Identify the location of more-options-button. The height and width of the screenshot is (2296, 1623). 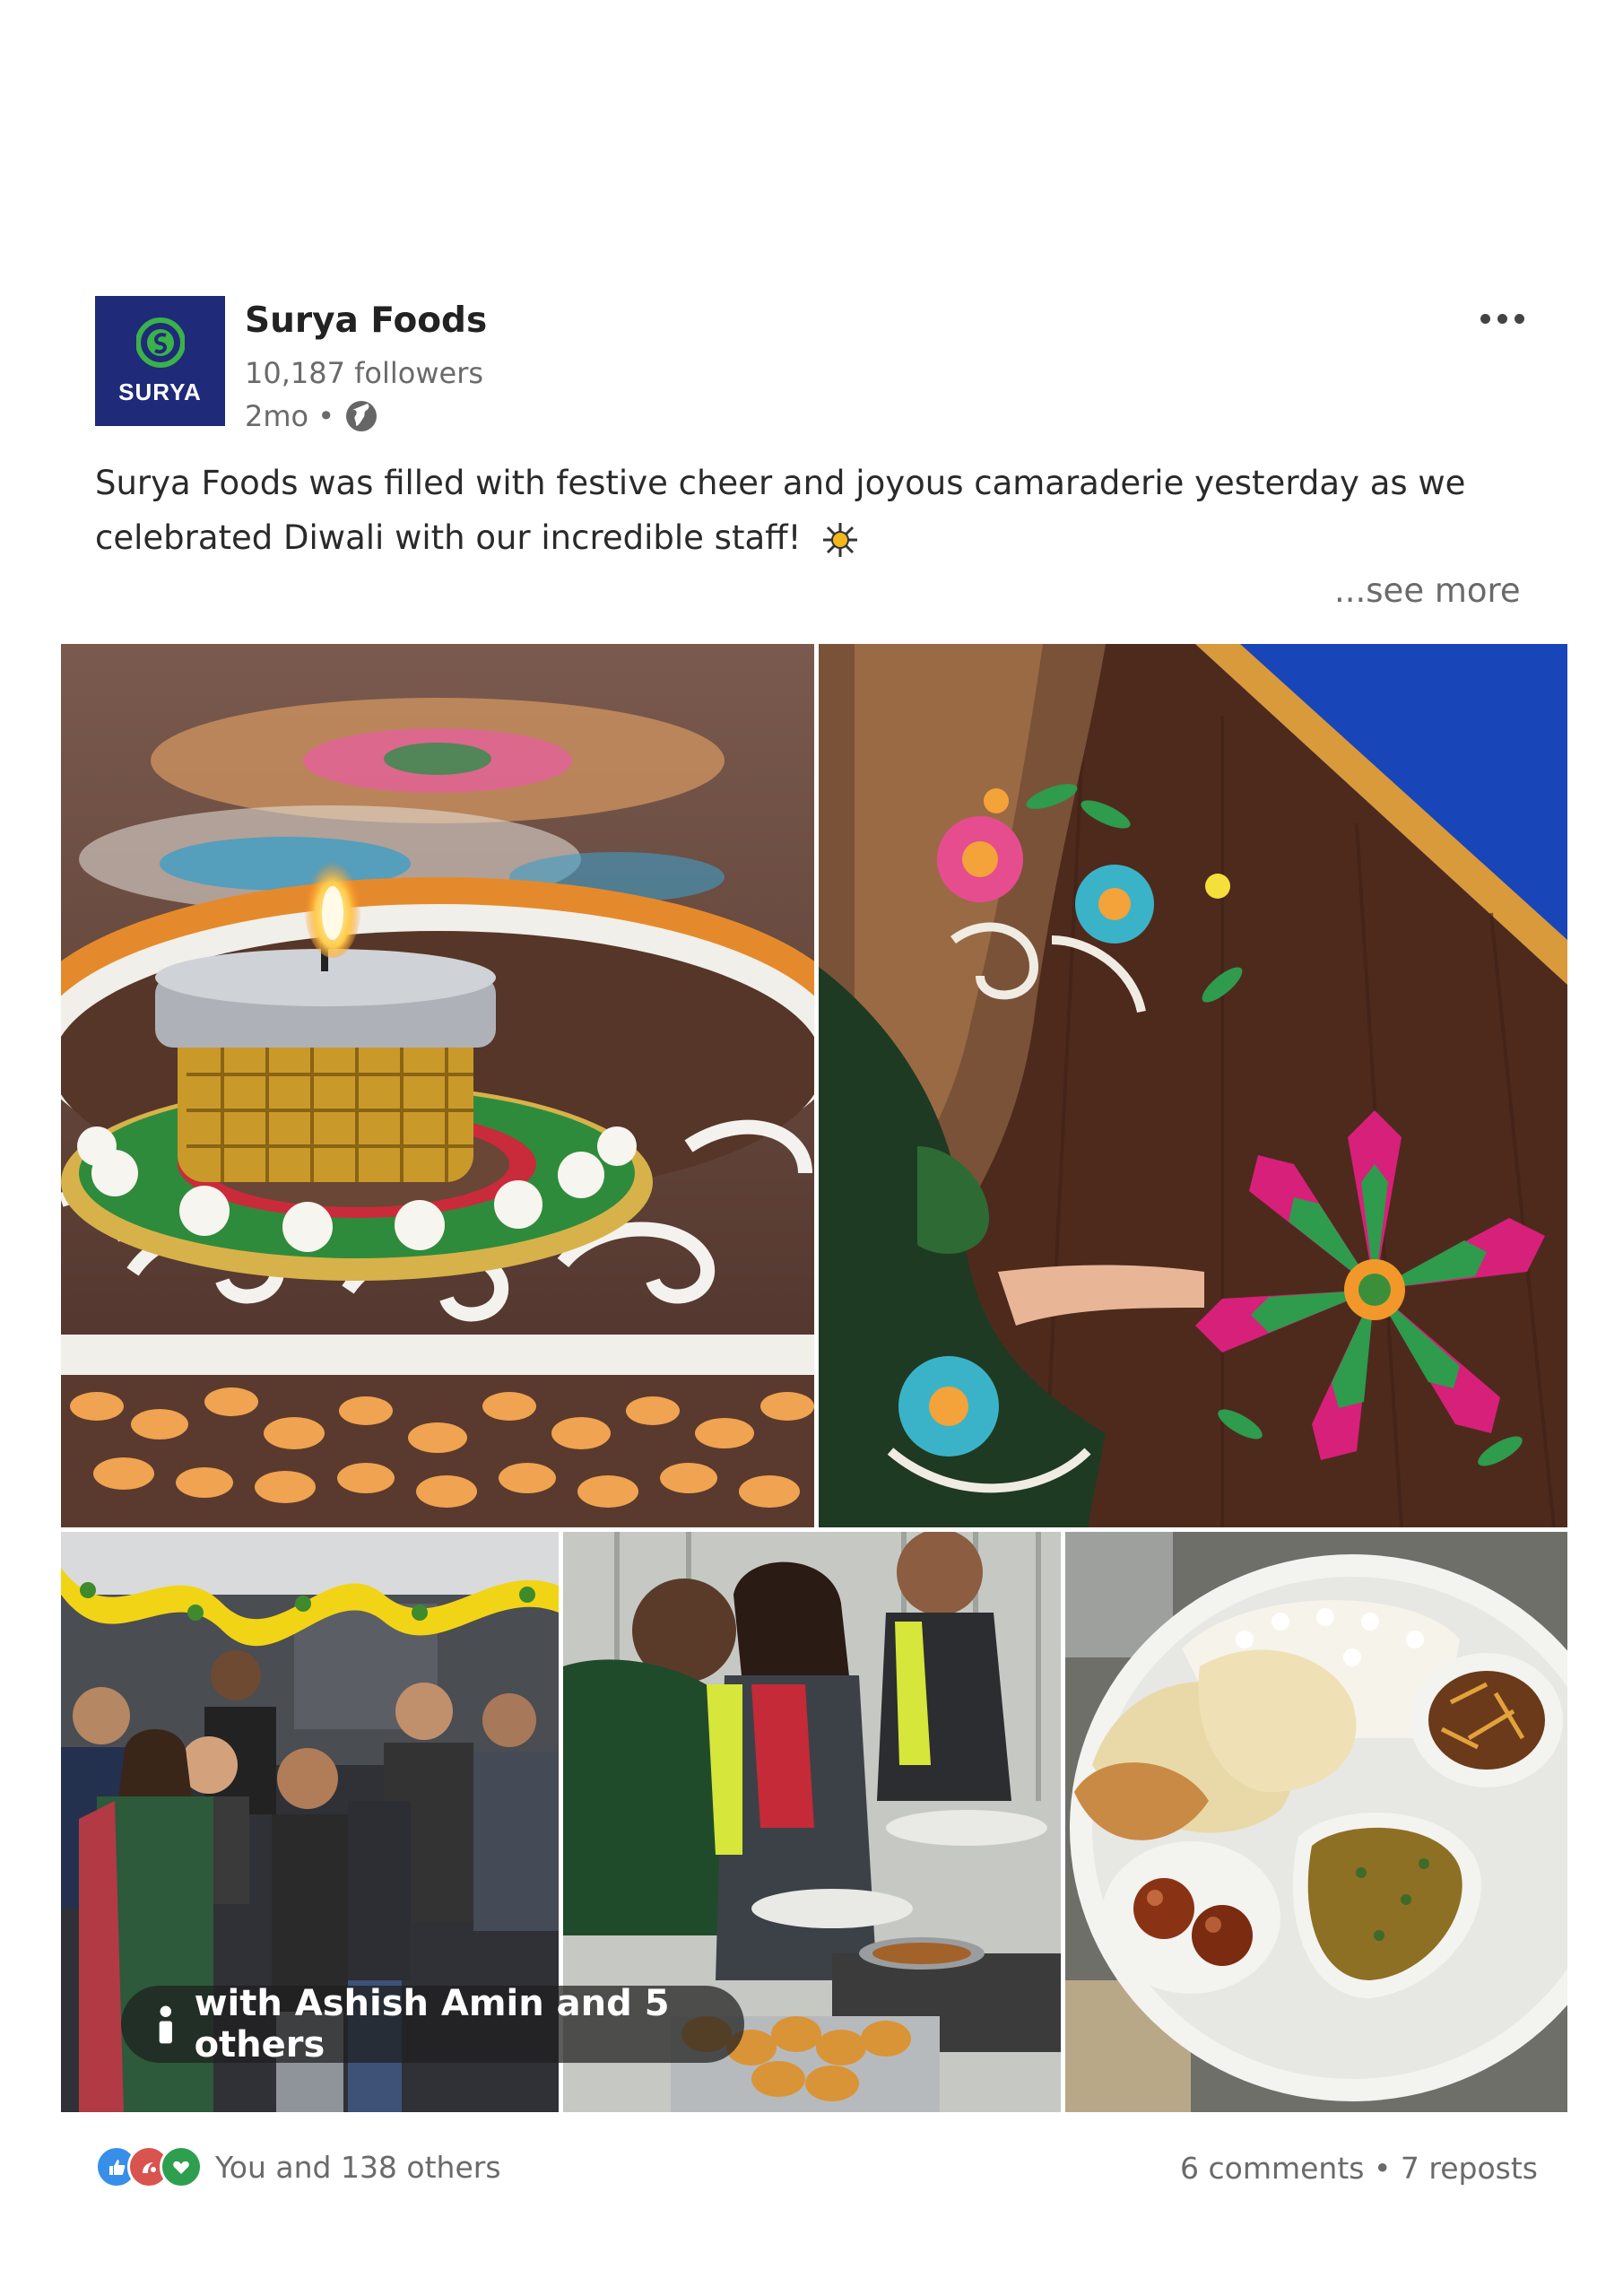
(1502, 318).